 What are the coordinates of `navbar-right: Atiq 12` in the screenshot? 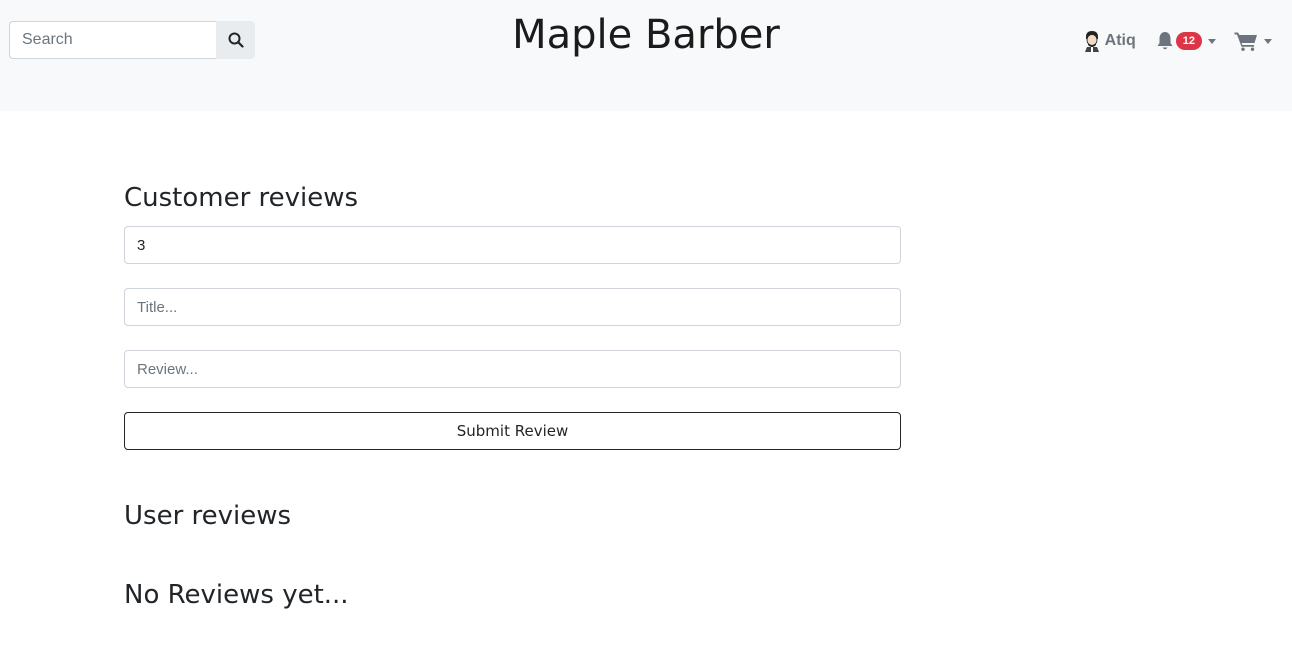 It's located at (1177, 41).